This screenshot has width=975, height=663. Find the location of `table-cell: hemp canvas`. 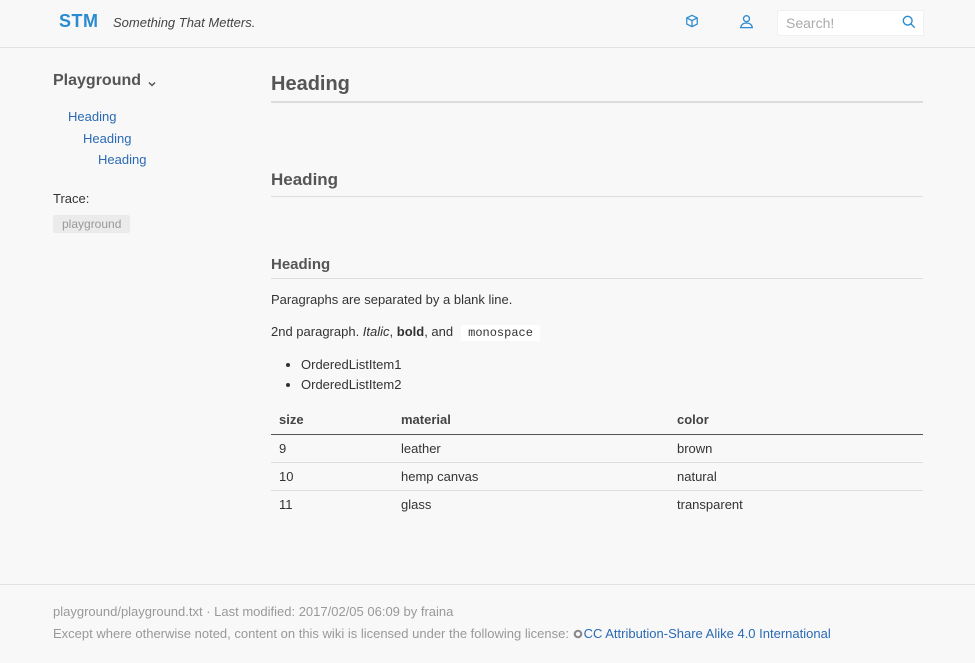

table-cell: hemp canvas is located at coordinates (531, 476).